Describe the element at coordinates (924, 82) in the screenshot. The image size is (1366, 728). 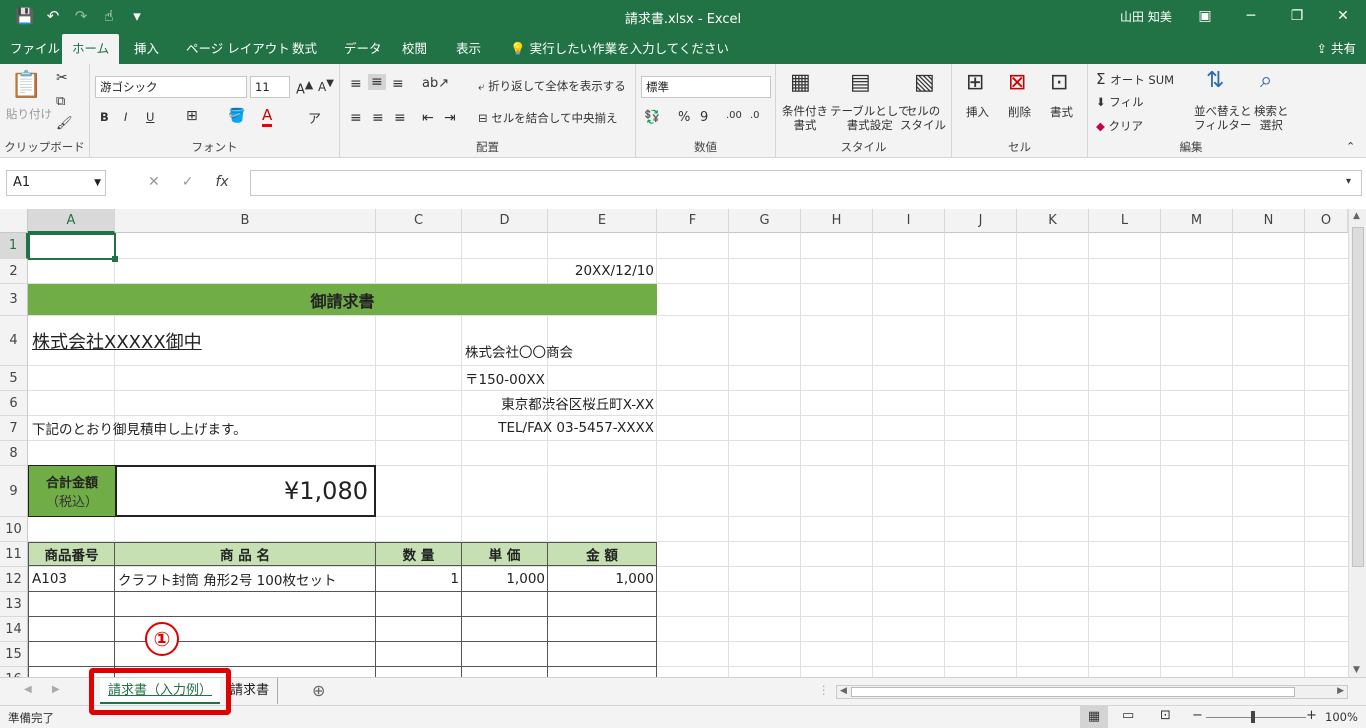
I see `cell-styles-icon: ▧` at that location.